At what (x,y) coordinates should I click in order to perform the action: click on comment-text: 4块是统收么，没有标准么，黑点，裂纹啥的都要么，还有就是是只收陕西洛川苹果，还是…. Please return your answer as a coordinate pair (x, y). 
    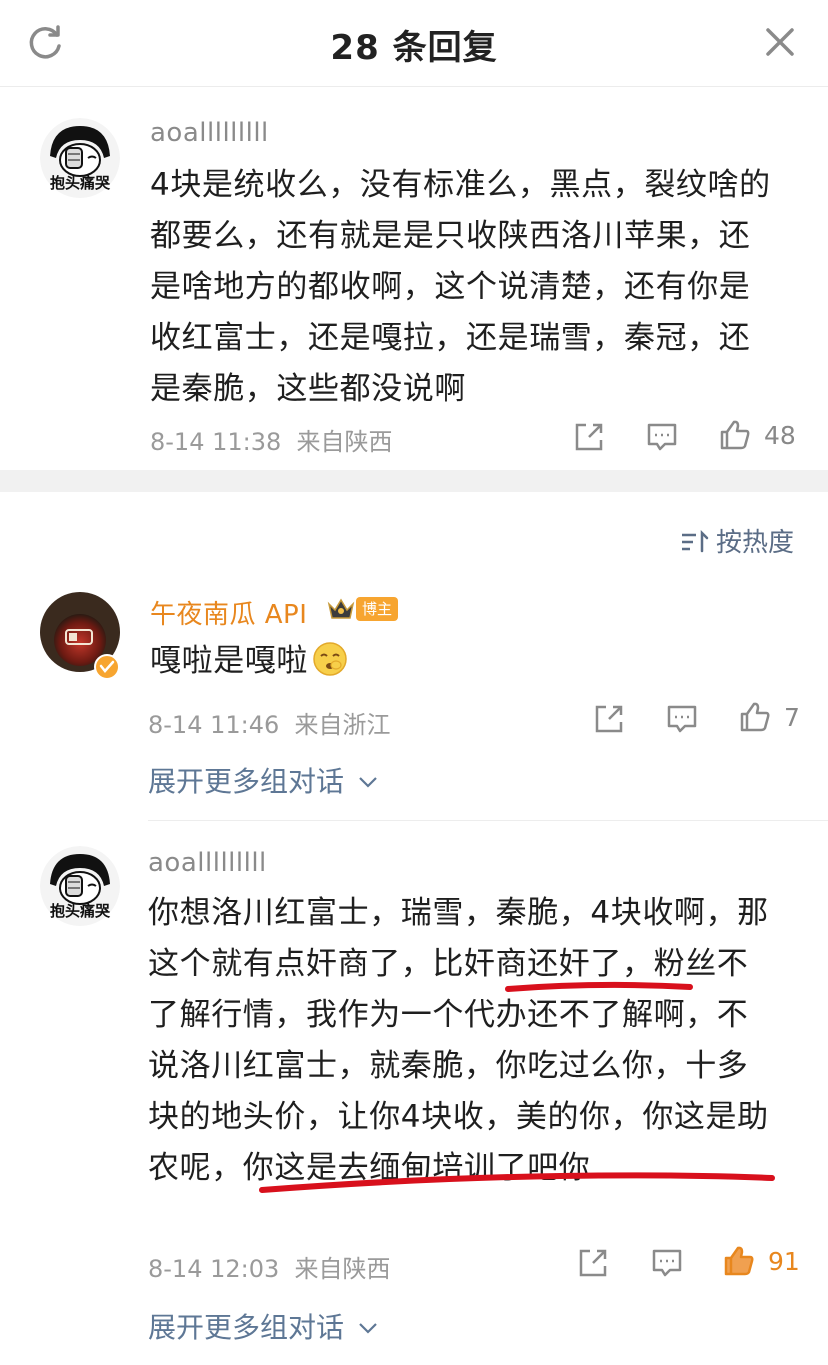
    Looking at the image, I should click on (460, 287).